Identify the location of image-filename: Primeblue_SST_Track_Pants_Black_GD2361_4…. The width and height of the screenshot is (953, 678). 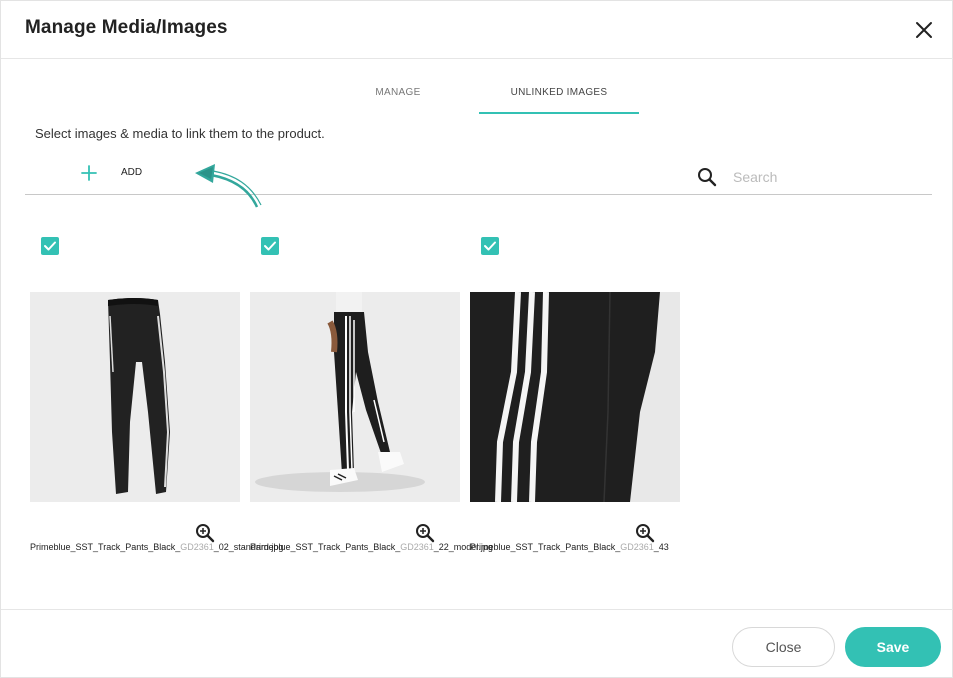
(569, 547).